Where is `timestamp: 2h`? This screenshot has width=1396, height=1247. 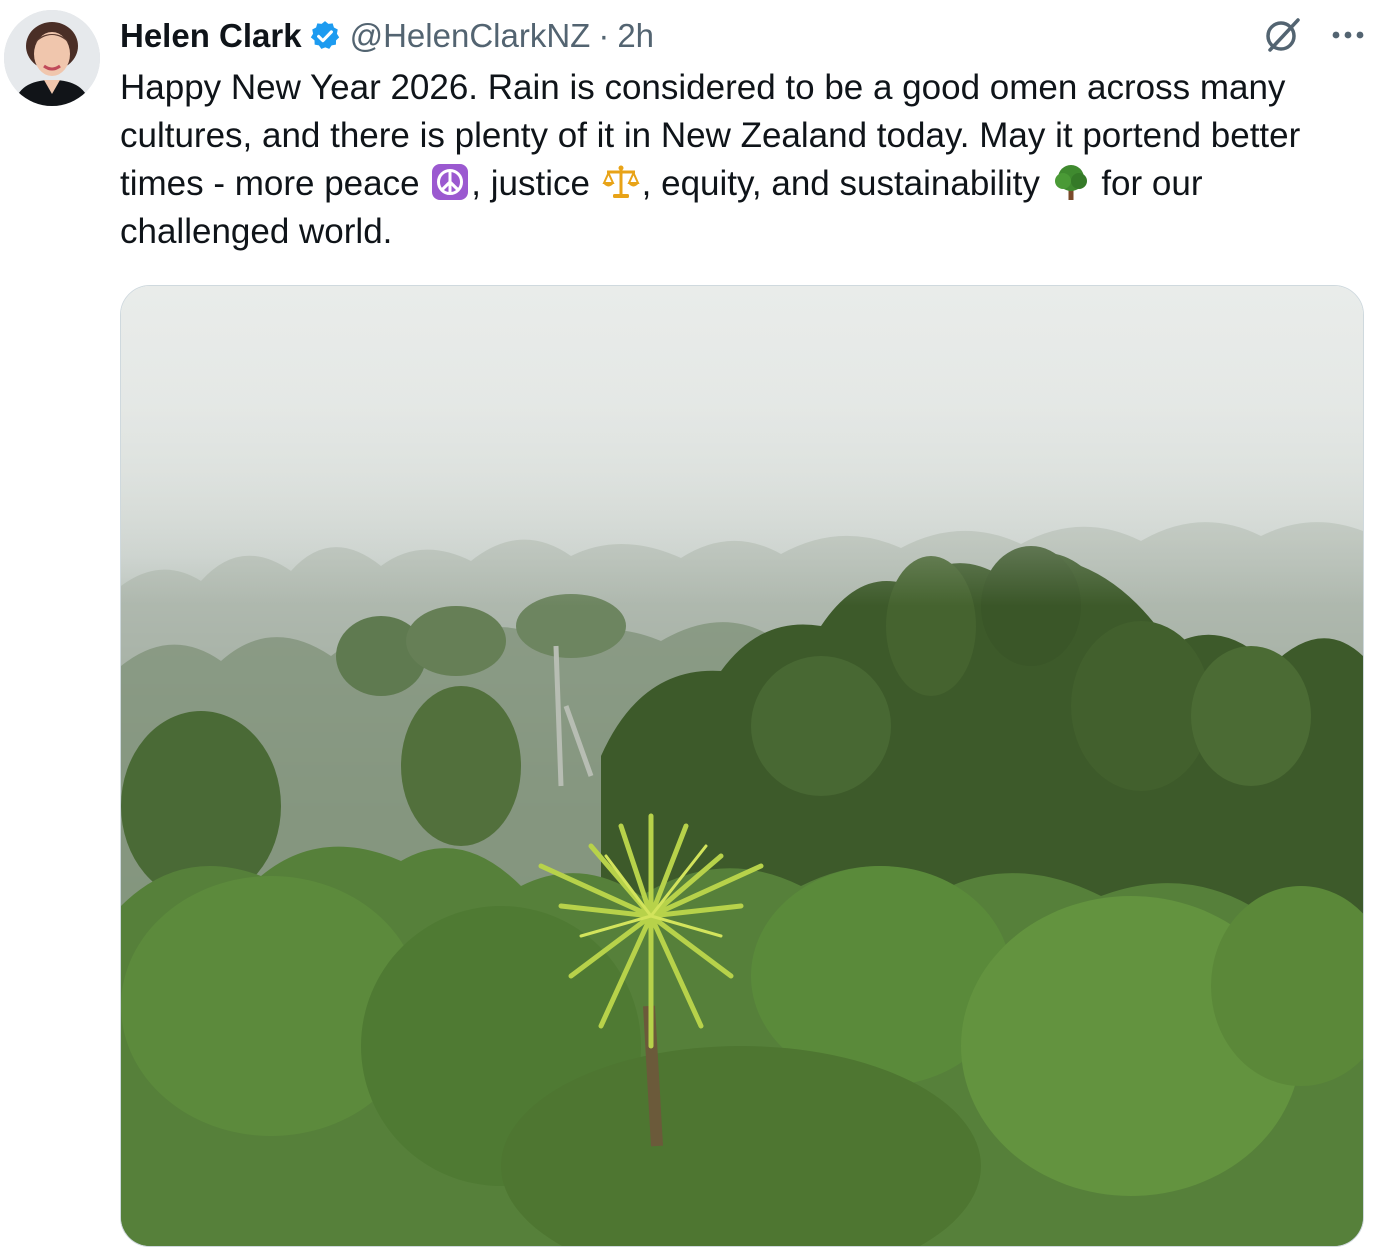 timestamp: 2h is located at coordinates (635, 36).